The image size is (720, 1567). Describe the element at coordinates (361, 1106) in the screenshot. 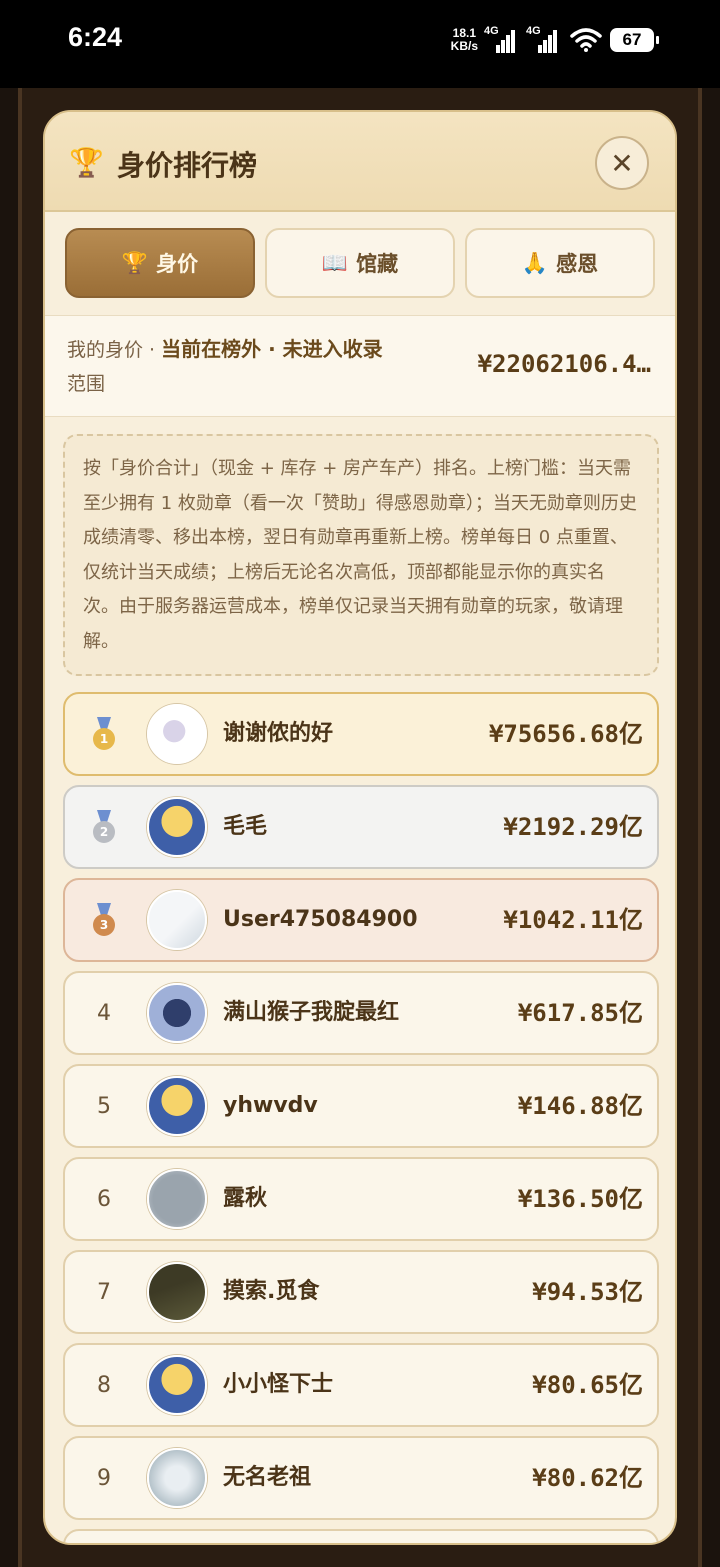

I see `leaderboard-row: 5 yhwvdv ¥146.88亿` at that location.